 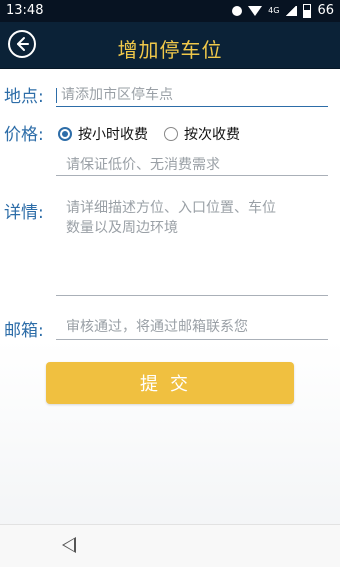 What do you see at coordinates (192, 247) in the screenshot?
I see `details-textarea: 请详细描述方位、入口位置、车位 数量以及周边环境` at bounding box center [192, 247].